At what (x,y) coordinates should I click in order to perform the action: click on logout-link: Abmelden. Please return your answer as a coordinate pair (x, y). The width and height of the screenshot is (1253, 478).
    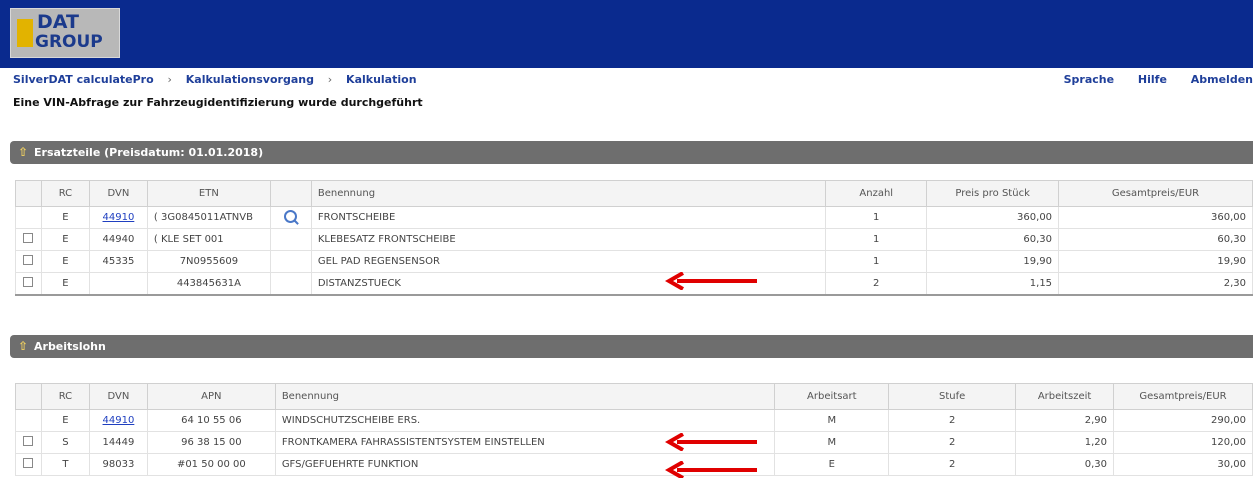
    Looking at the image, I should click on (1222, 79).